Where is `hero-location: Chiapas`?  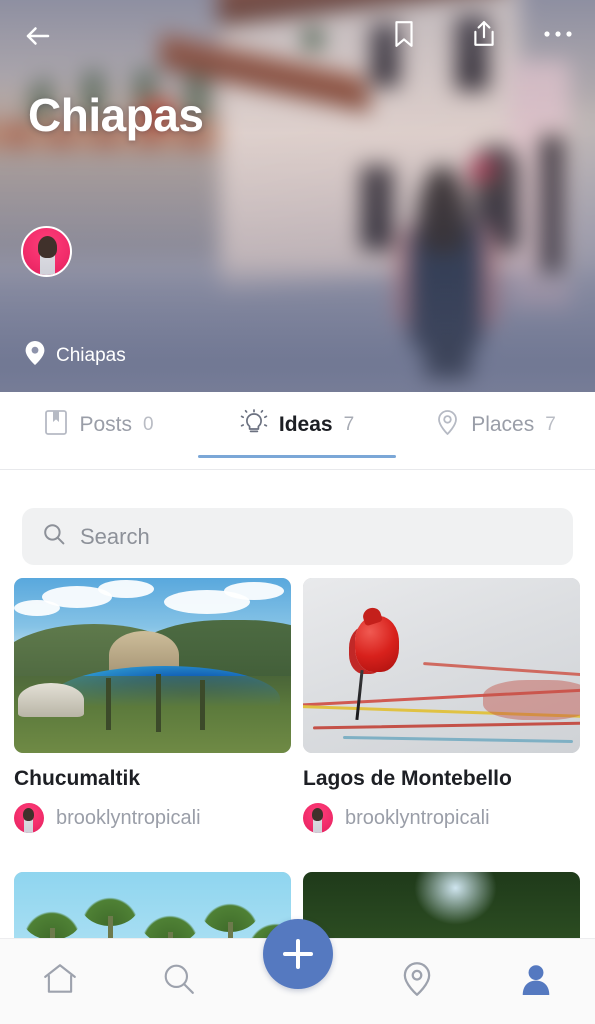
hero-location: Chiapas is located at coordinates (75, 355).